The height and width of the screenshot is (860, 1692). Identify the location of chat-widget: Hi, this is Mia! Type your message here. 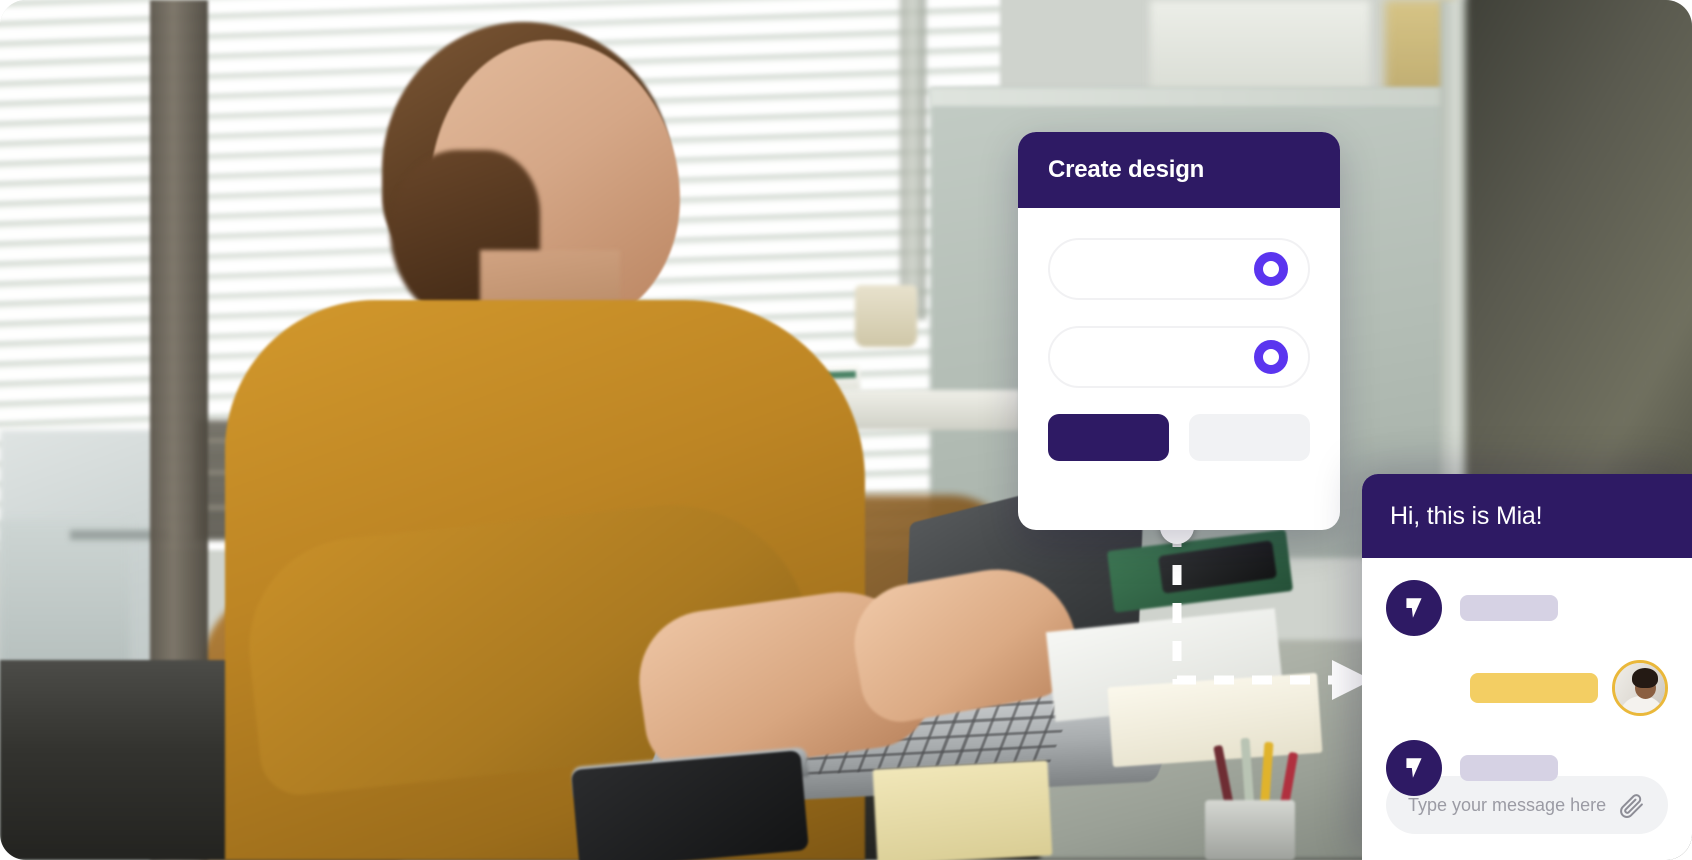
(1527, 667).